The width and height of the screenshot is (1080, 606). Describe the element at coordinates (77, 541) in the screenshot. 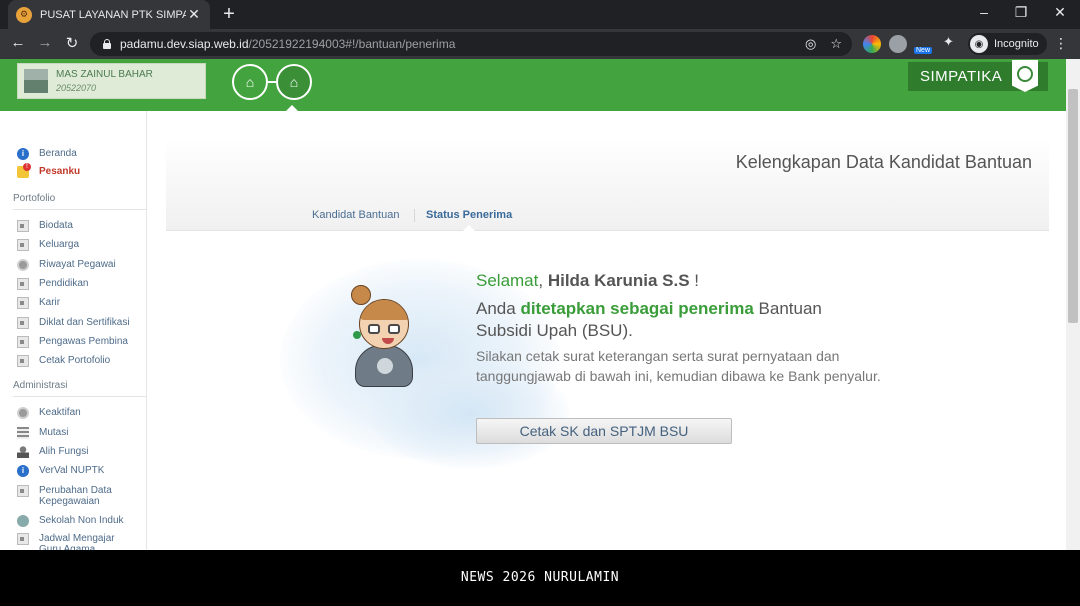

I see `sidebar-item-label: Jadwal Mengajar Guru Agama` at that location.